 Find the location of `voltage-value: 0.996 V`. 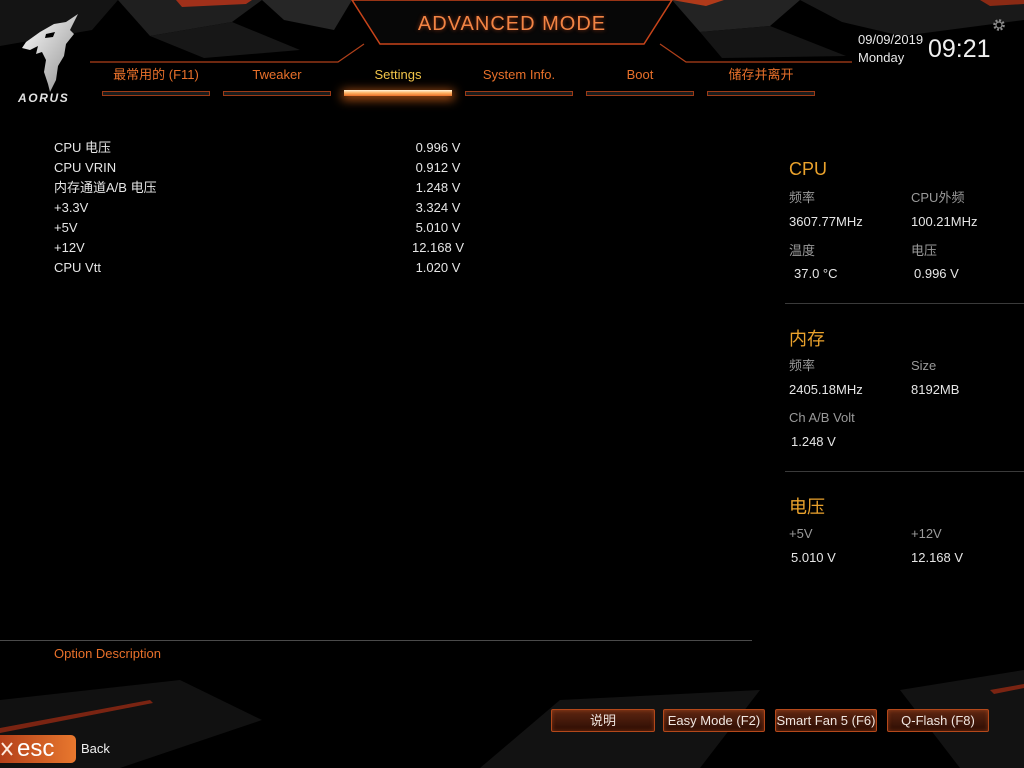

voltage-value: 0.996 V is located at coordinates (438, 147).